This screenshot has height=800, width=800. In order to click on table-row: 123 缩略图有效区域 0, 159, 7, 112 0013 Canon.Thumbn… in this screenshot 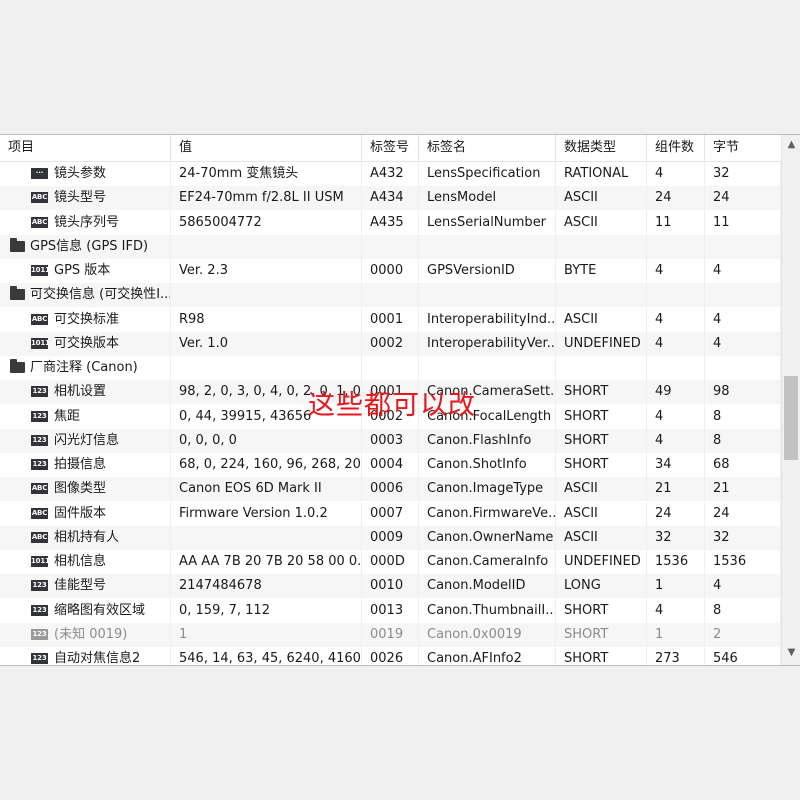, I will do `click(390, 611)`.